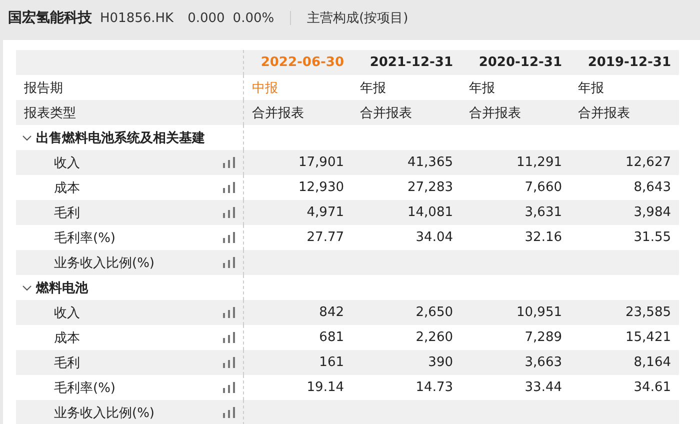  What do you see at coordinates (331, 312) in the screenshot?
I see `table-cell: 842` at bounding box center [331, 312].